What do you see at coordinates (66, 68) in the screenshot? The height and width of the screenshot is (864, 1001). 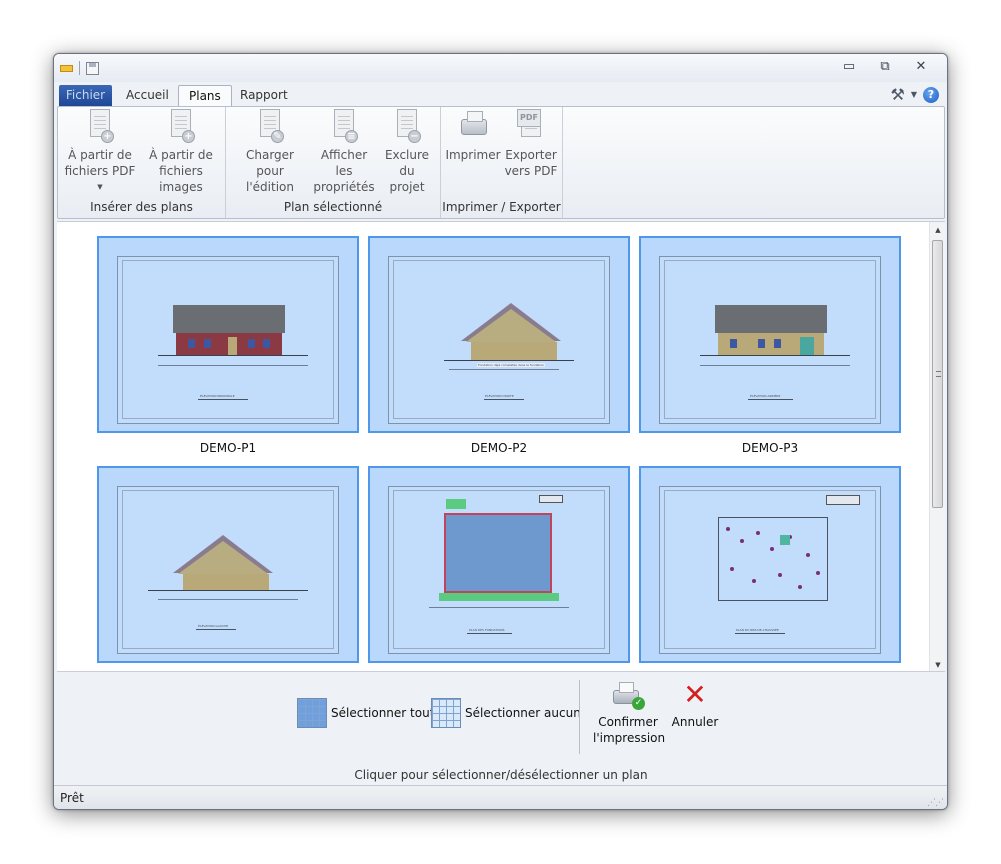 I see `ruler-app-icon` at bounding box center [66, 68].